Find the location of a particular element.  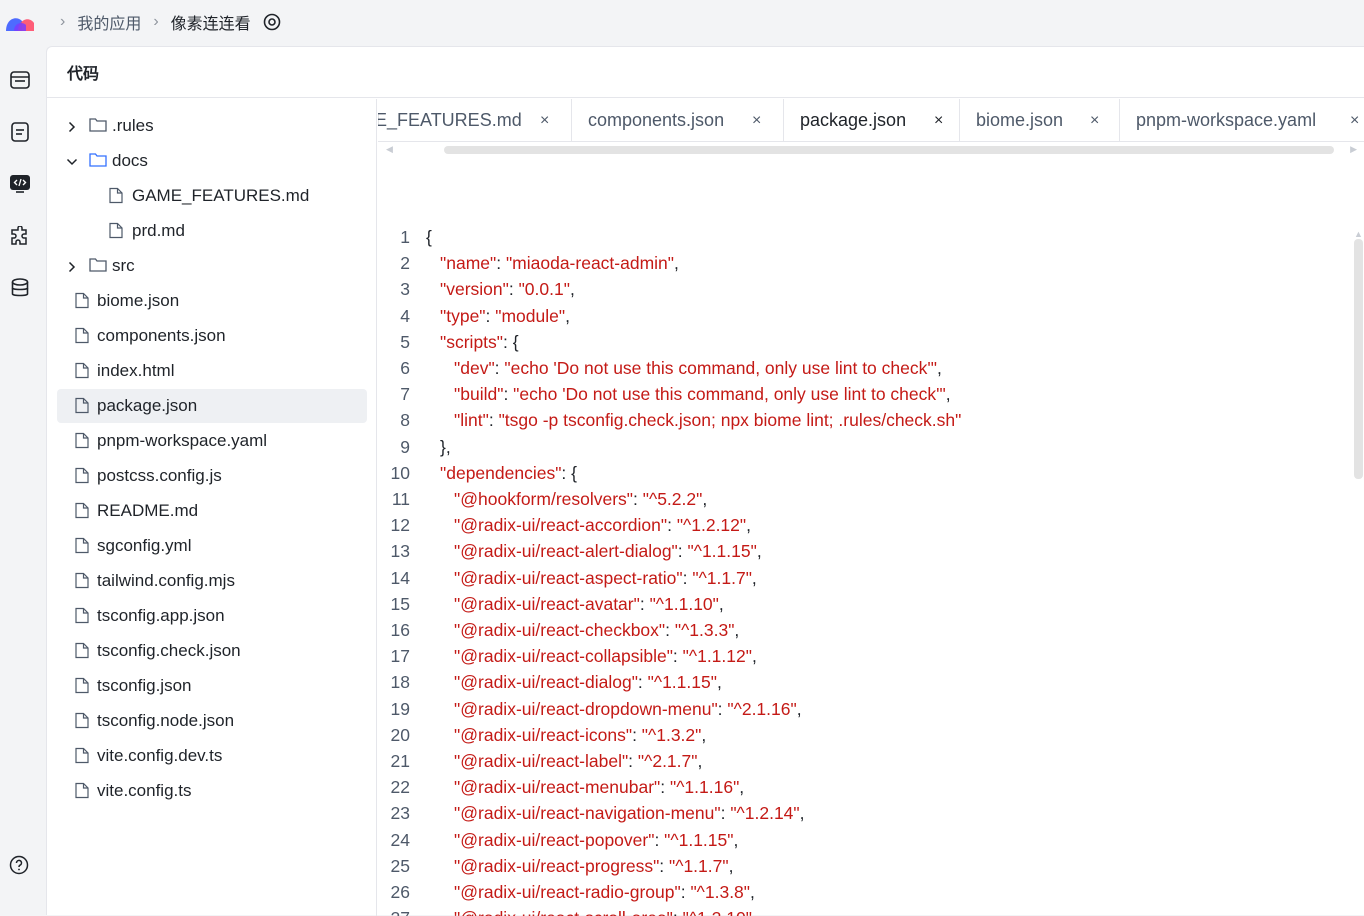

tree-file: tsconfig.json is located at coordinates (212, 686).